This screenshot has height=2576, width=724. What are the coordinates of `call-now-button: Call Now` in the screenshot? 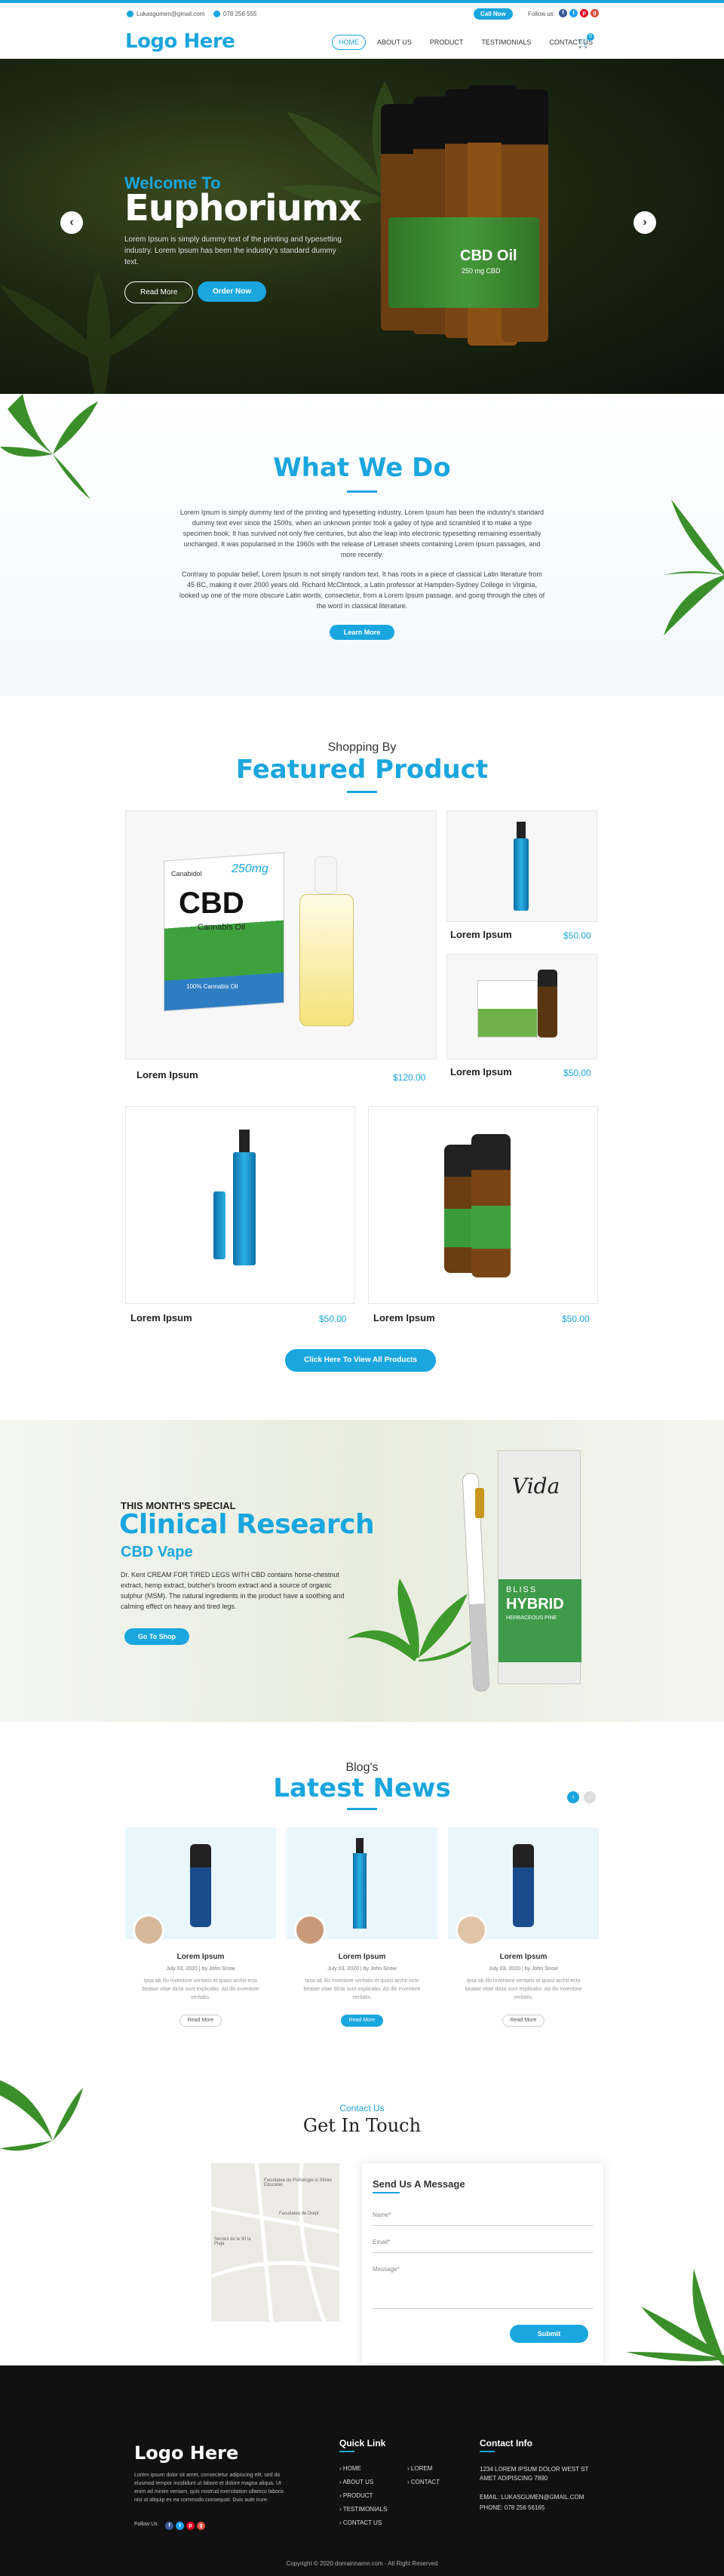 It's located at (493, 14).